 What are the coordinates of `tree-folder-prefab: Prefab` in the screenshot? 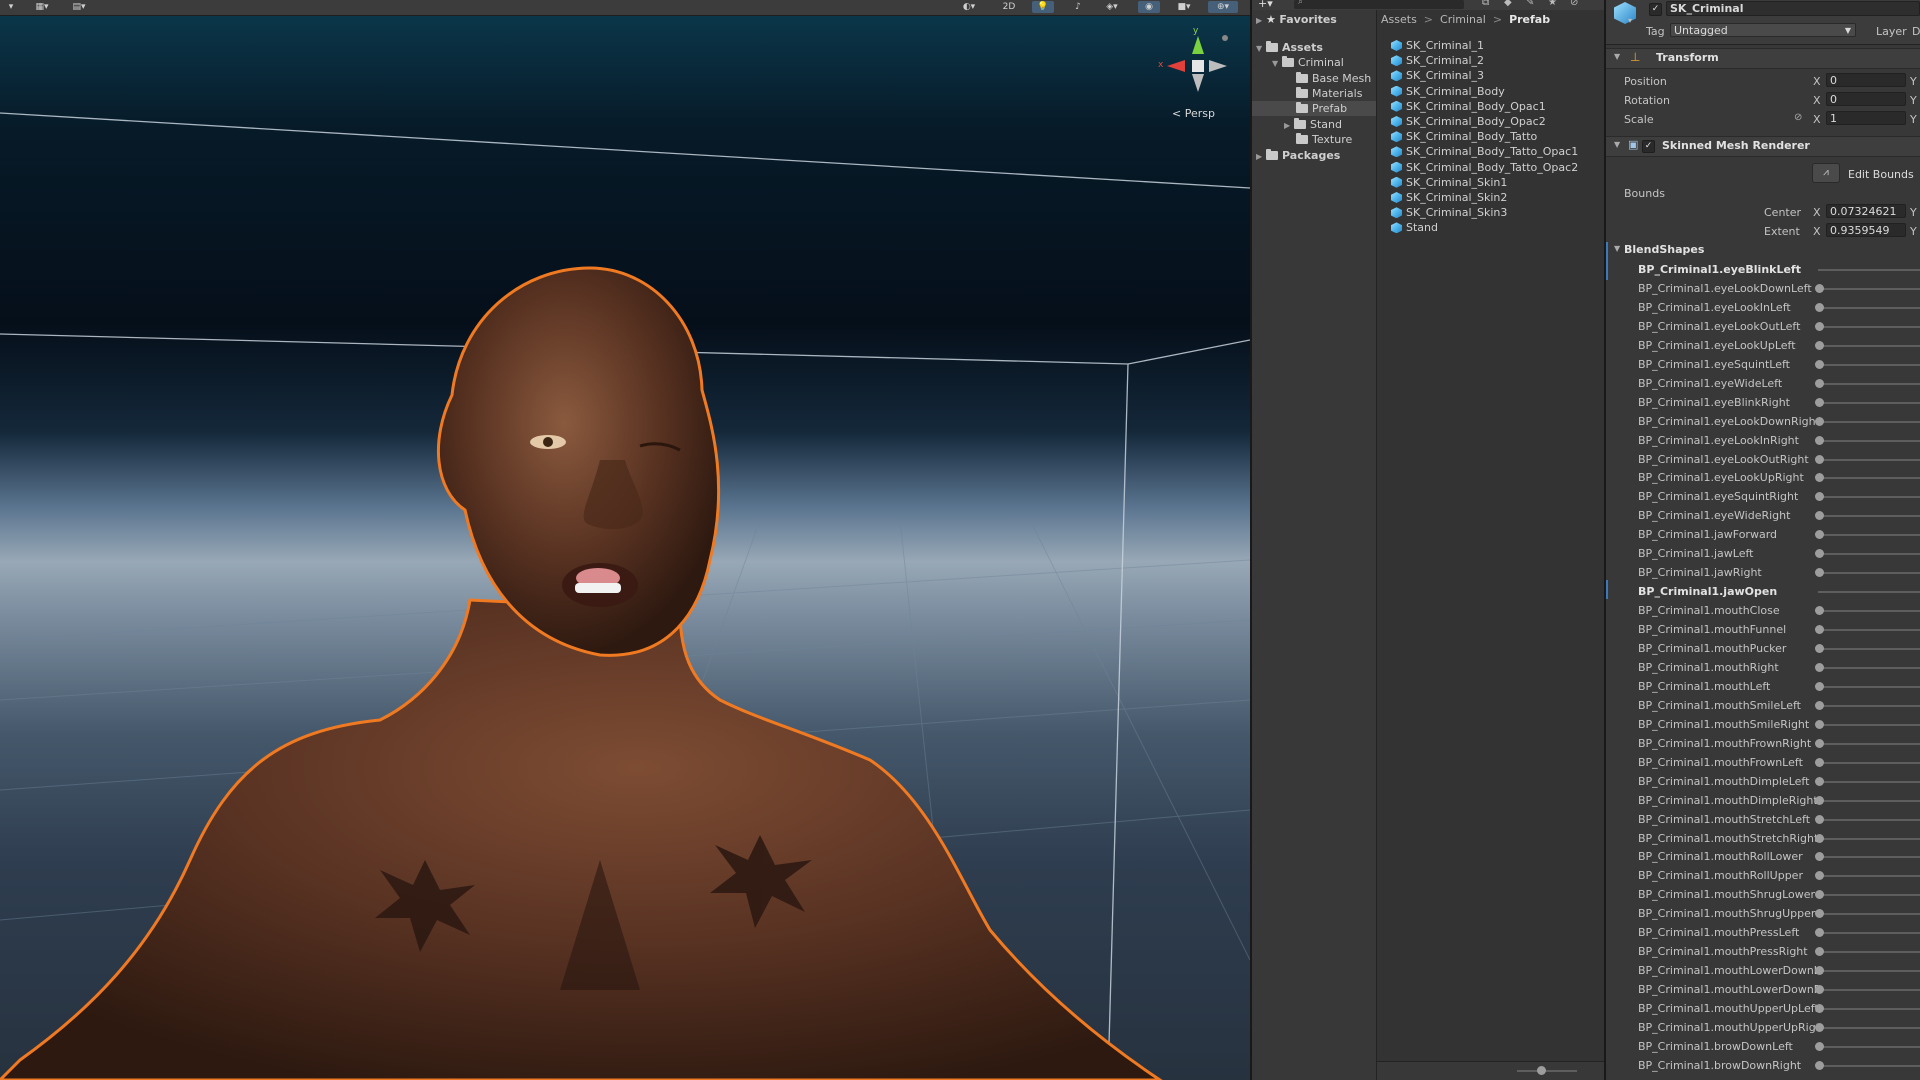 It's located at (1314, 108).